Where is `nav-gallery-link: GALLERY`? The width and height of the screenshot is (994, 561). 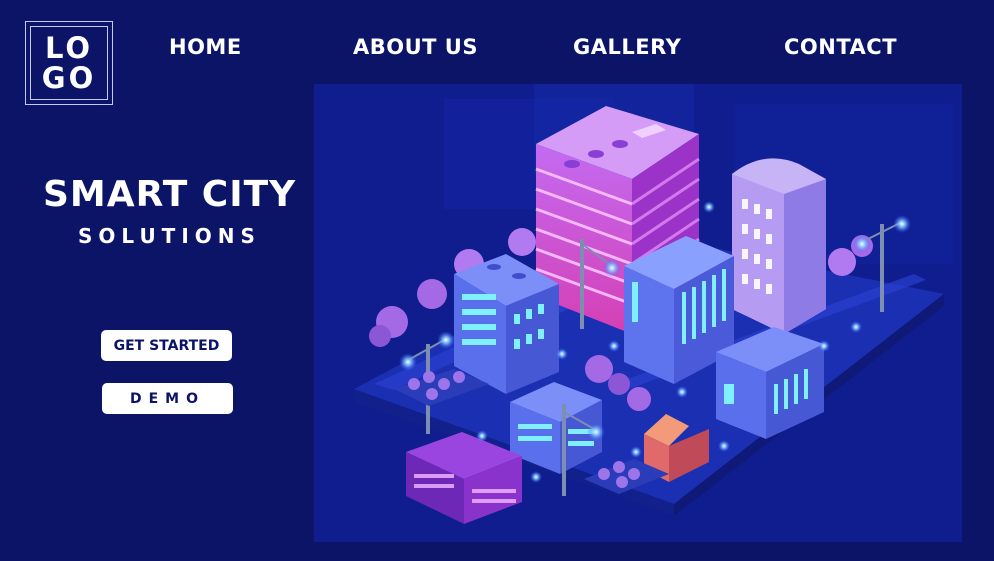 nav-gallery-link: GALLERY is located at coordinates (627, 47).